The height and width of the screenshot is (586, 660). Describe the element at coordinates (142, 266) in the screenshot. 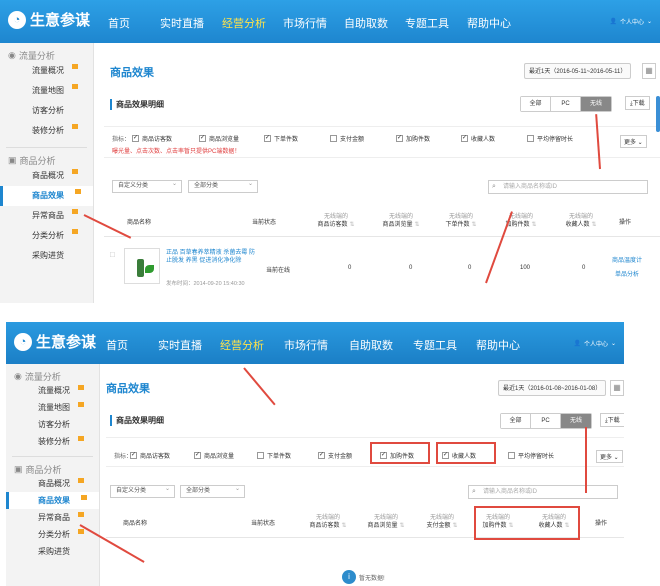

I see `product-thumbnail` at that location.